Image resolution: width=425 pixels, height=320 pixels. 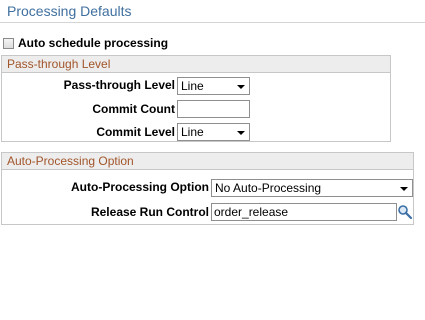 I want to click on autoprocessing-group-header: Auto-Processing Option, so click(x=207, y=161).